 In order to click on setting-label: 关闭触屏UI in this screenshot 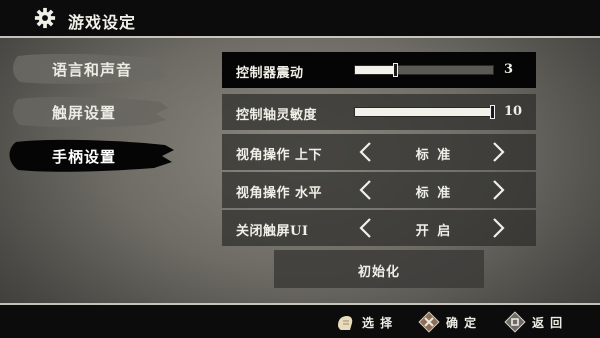, I will do `click(272, 231)`.